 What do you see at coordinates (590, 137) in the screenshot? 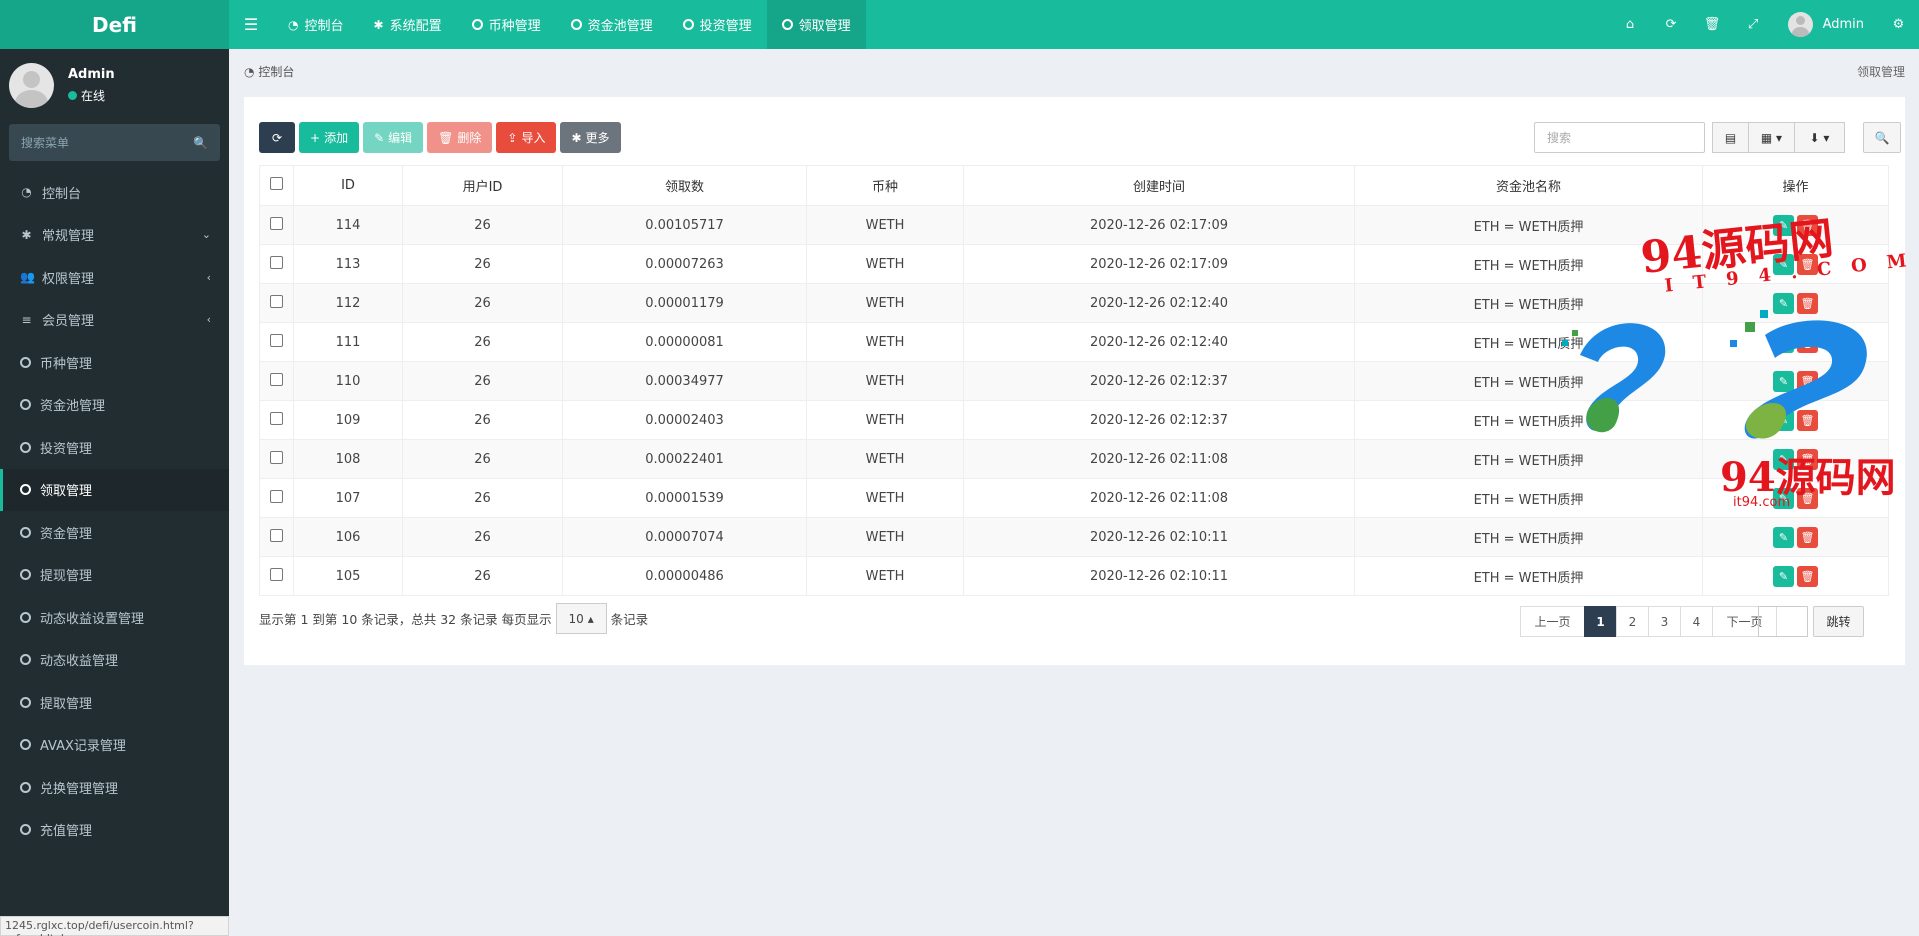
I see `more-button: ✱ 更多` at bounding box center [590, 137].